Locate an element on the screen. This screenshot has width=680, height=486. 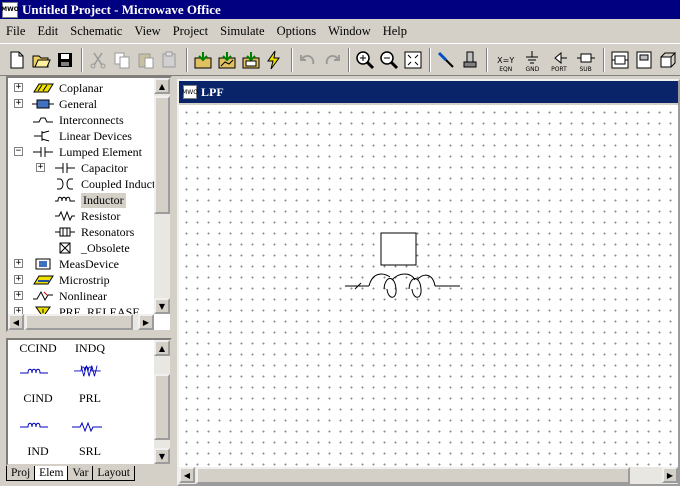
element-ind-label: IND is located at coordinates (38, 451).